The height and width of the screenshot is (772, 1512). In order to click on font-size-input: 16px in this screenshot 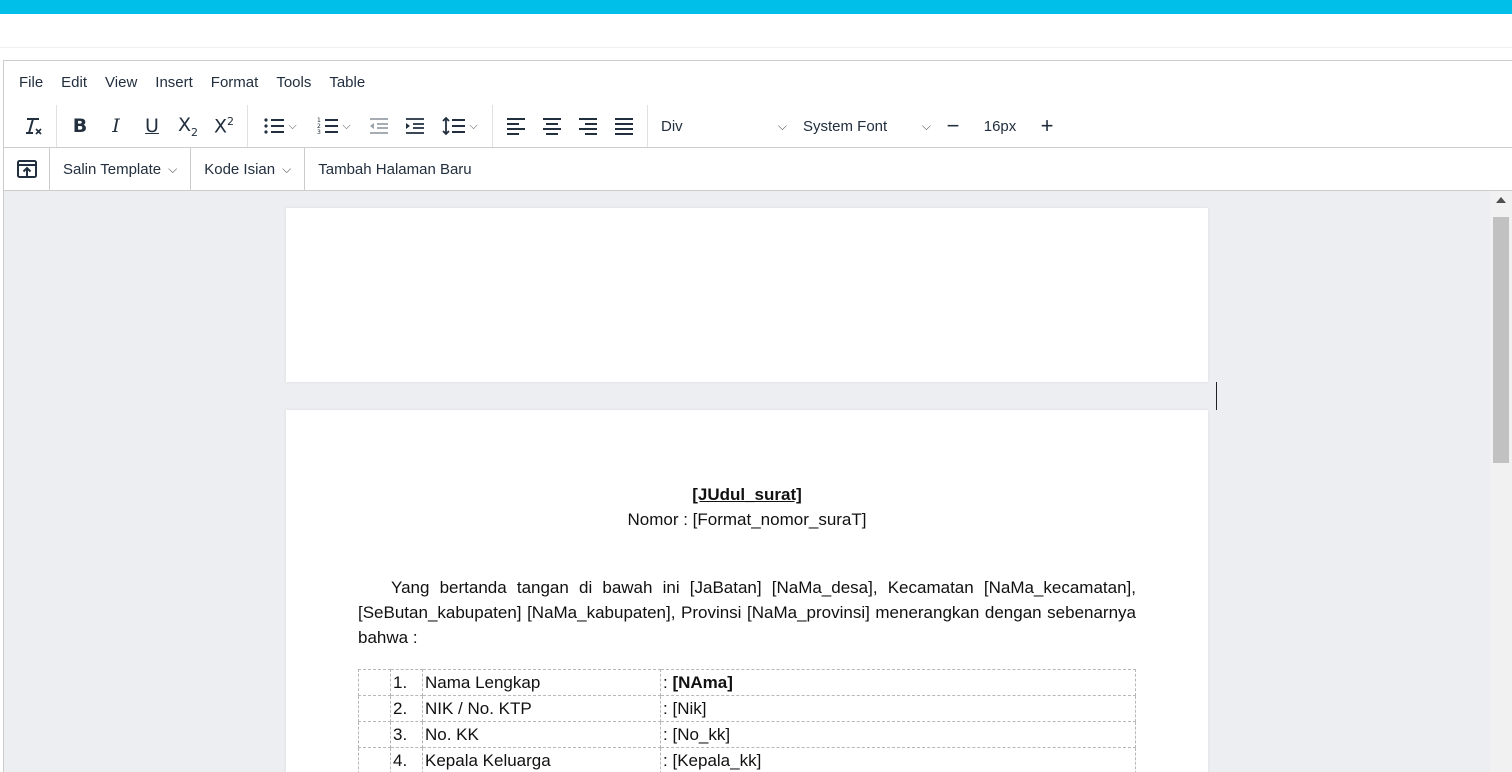, I will do `click(1000, 126)`.